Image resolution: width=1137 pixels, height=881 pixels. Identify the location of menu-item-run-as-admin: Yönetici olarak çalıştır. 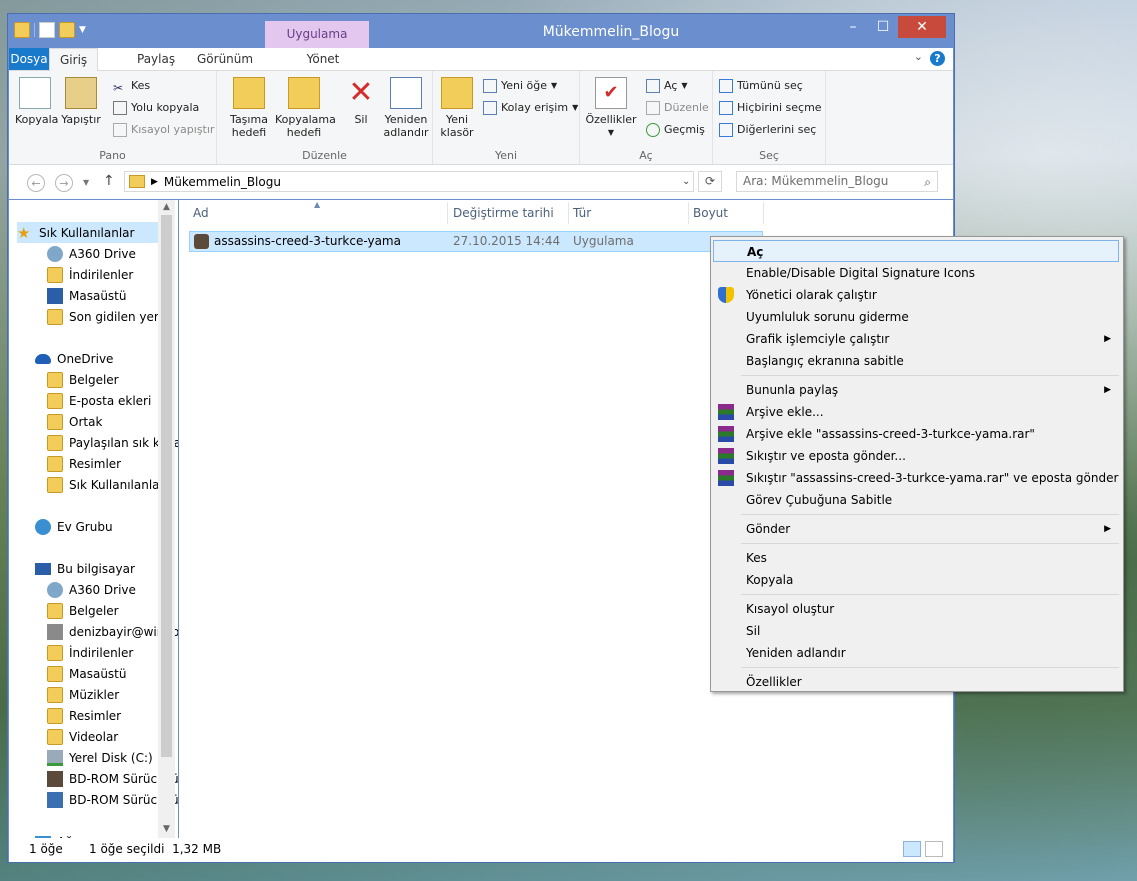
(916, 295).